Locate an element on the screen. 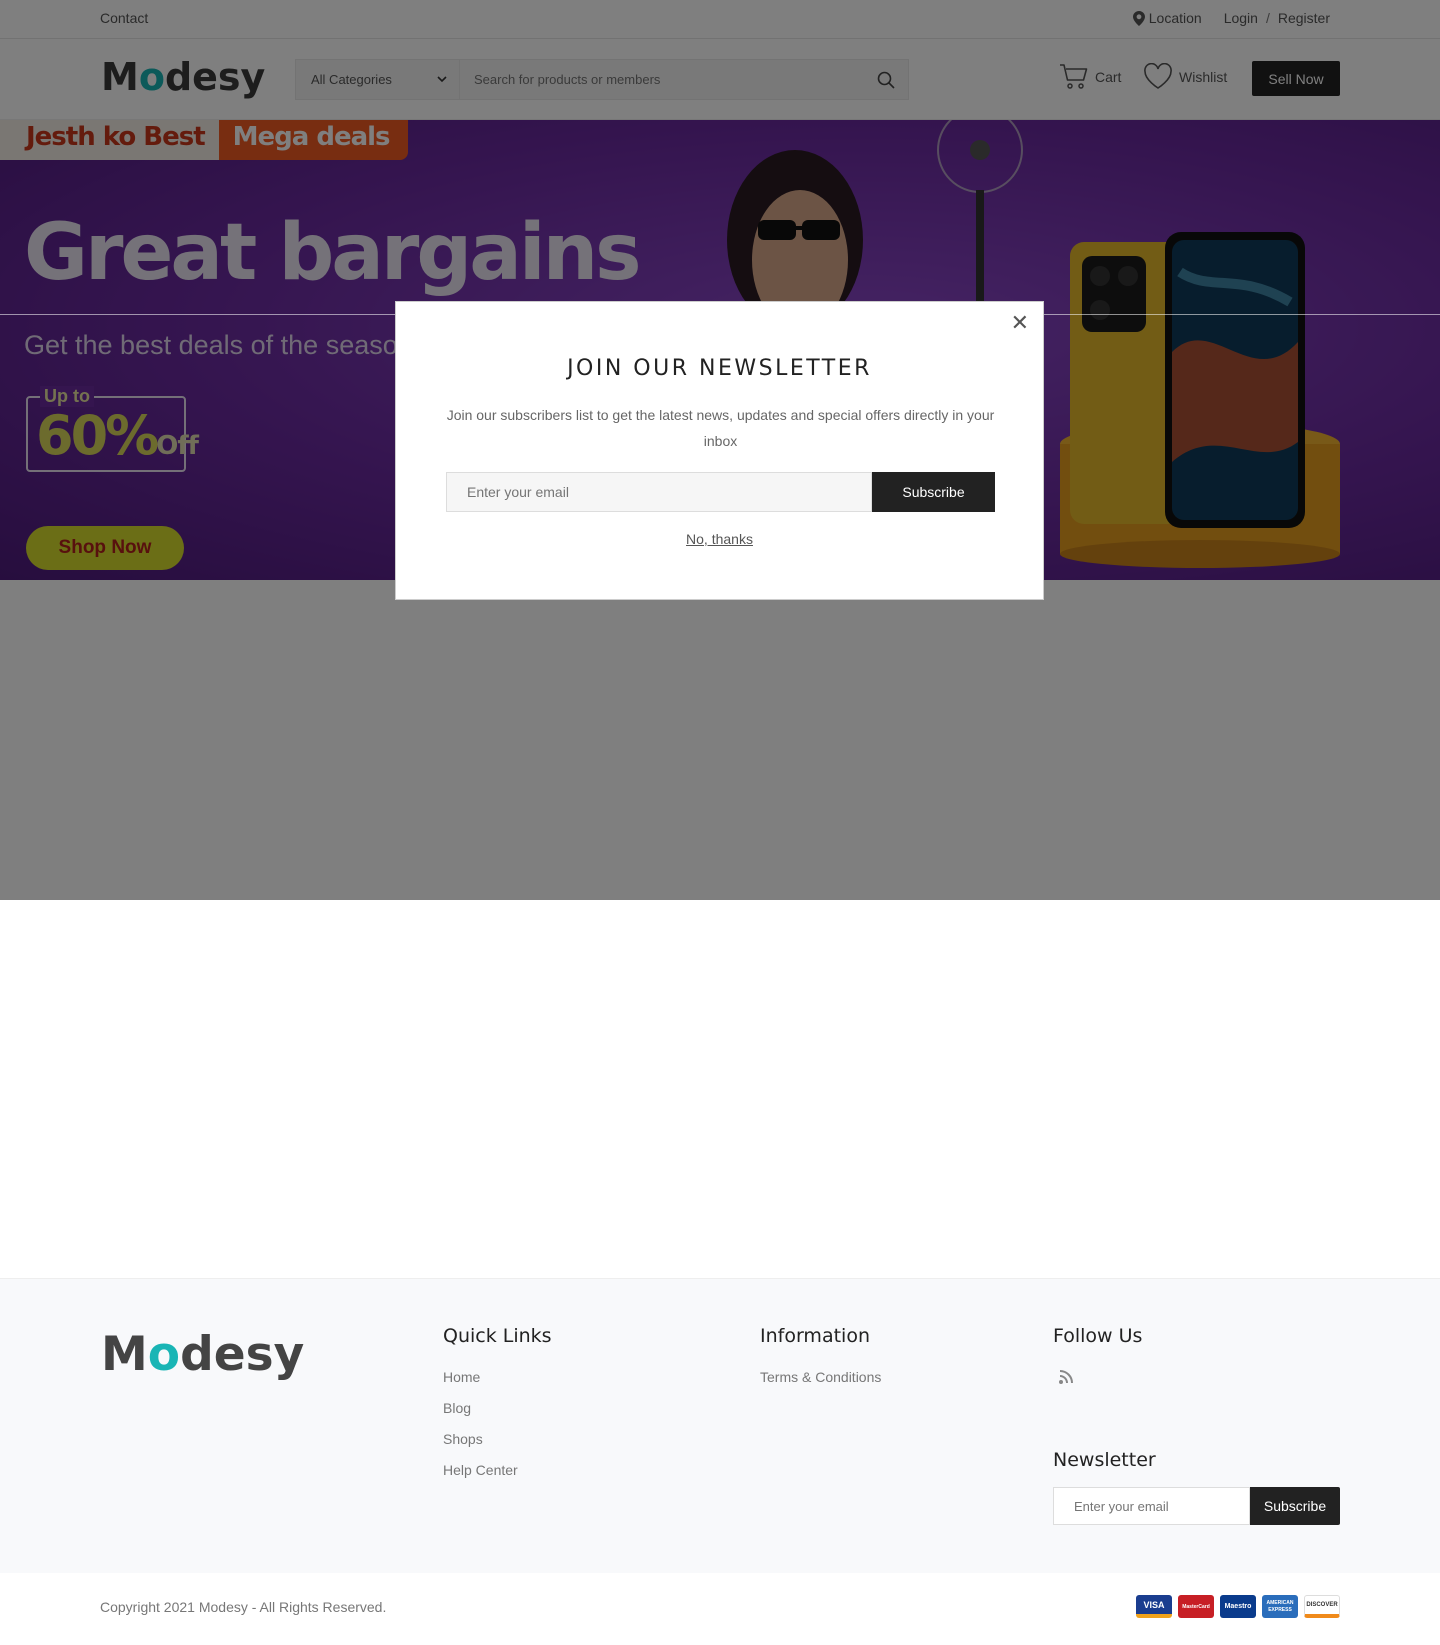  no-thanks-row: No, thanks is located at coordinates (719, 539).